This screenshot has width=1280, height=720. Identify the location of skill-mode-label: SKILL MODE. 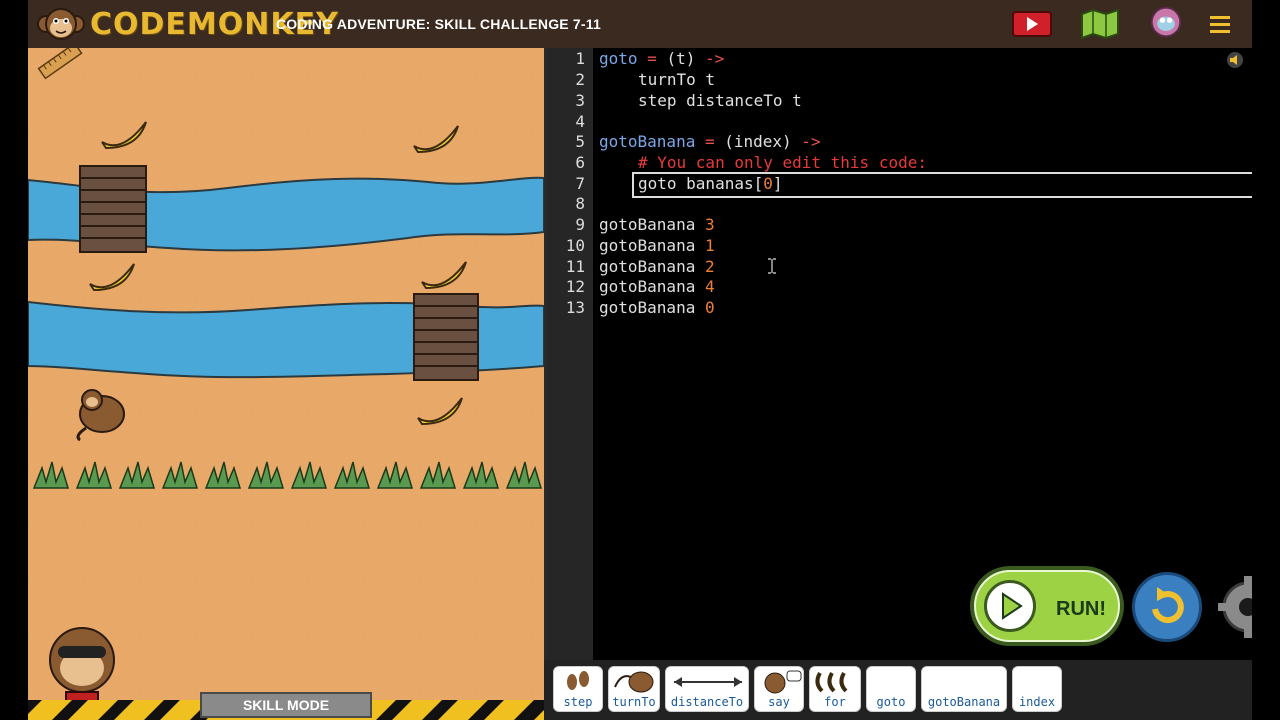
(286, 705).